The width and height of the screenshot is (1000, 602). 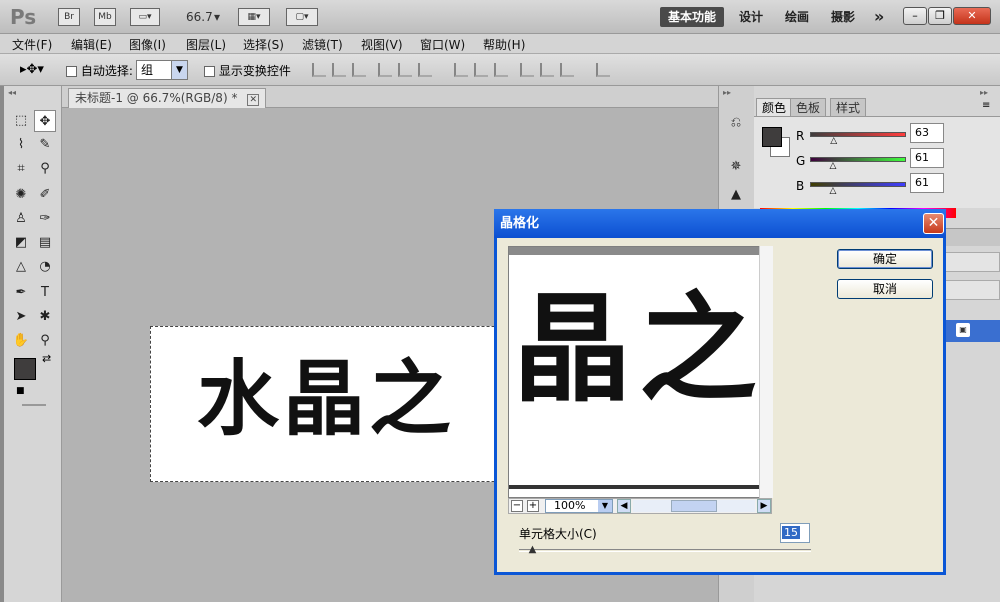 I want to click on hand-tool-icon: ✋, so click(x=21, y=341).